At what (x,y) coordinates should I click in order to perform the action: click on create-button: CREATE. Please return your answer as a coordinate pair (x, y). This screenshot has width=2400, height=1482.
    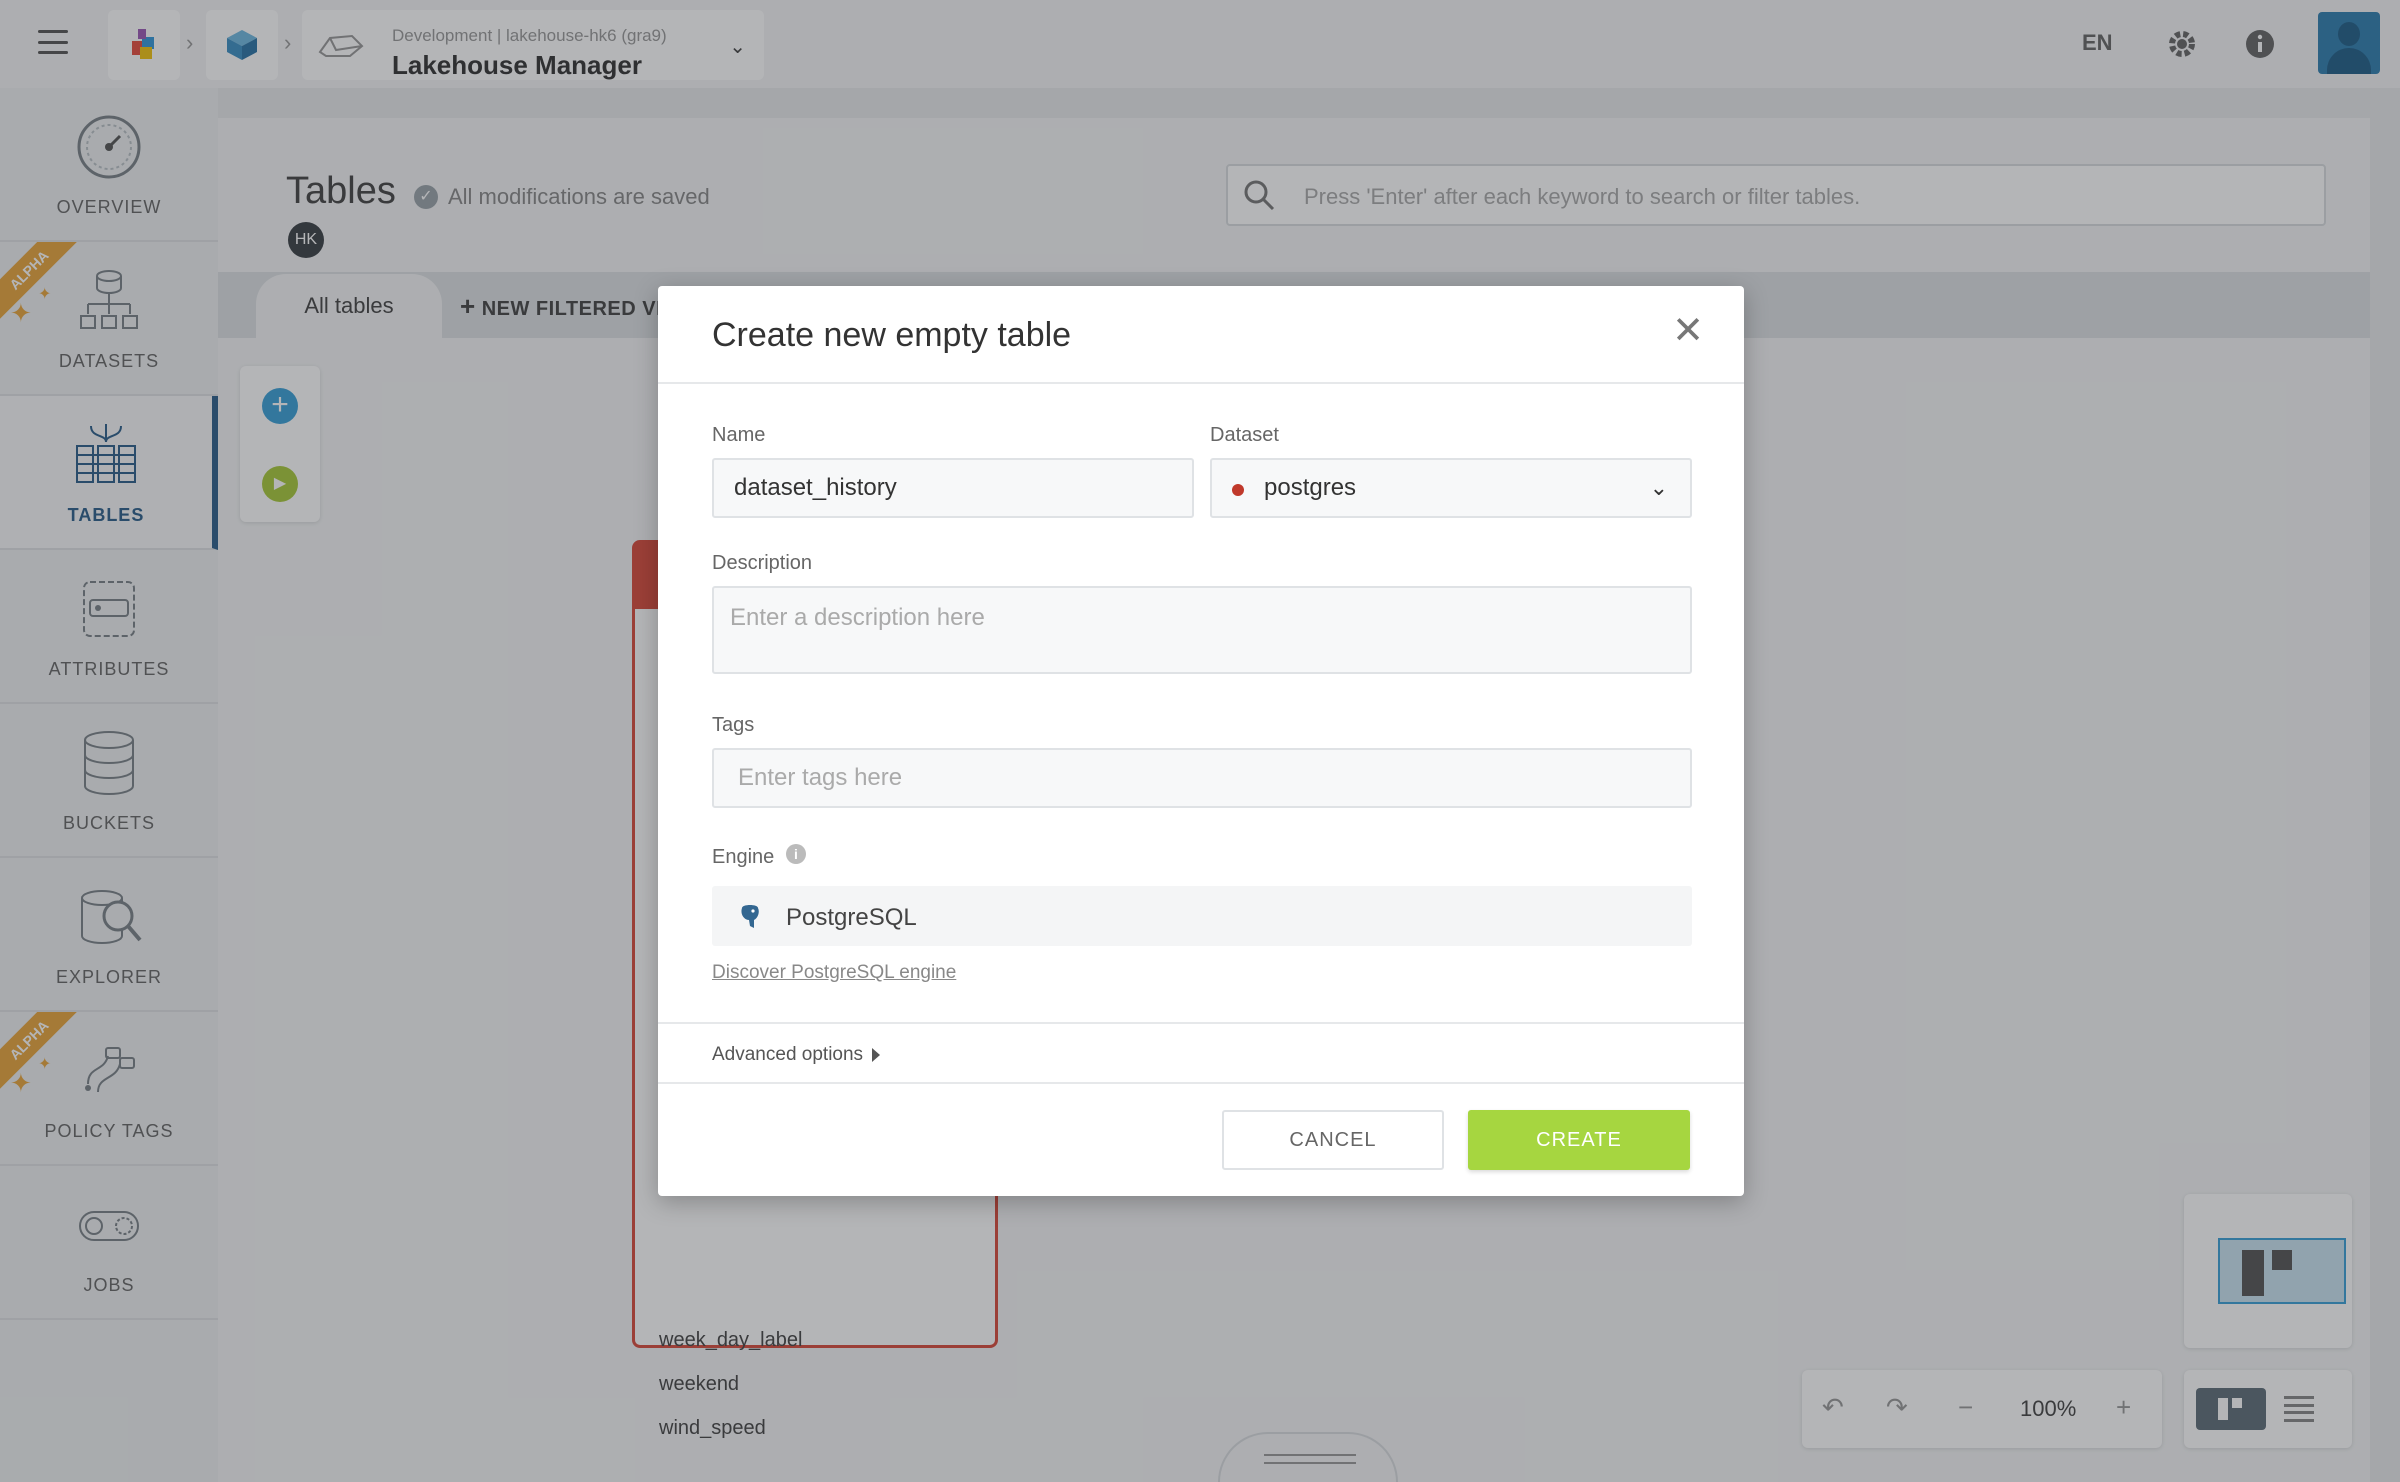
    Looking at the image, I should click on (1579, 1140).